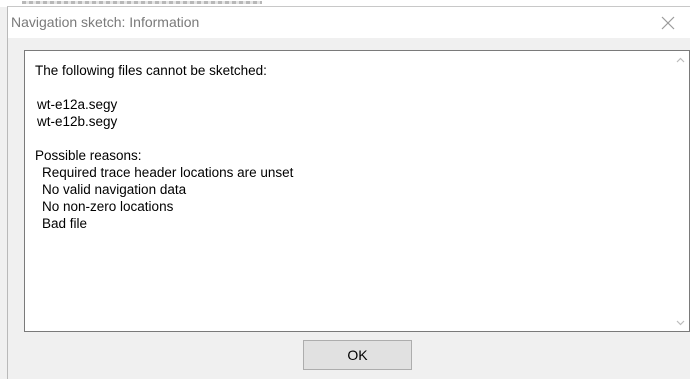 The width and height of the screenshot is (690, 379). I want to click on ok-button: OK, so click(357, 355).